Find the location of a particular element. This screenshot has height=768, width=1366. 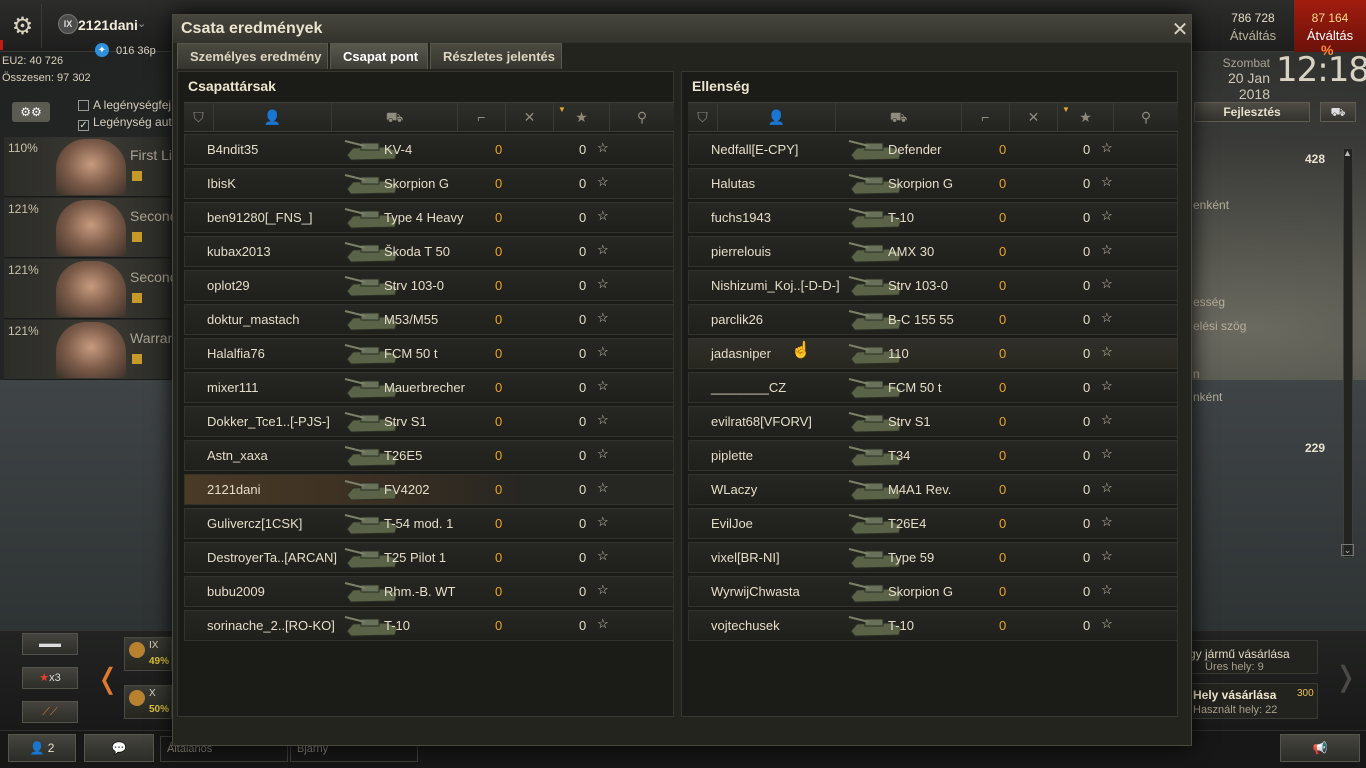

chat-button: 💬 is located at coordinates (119, 748).